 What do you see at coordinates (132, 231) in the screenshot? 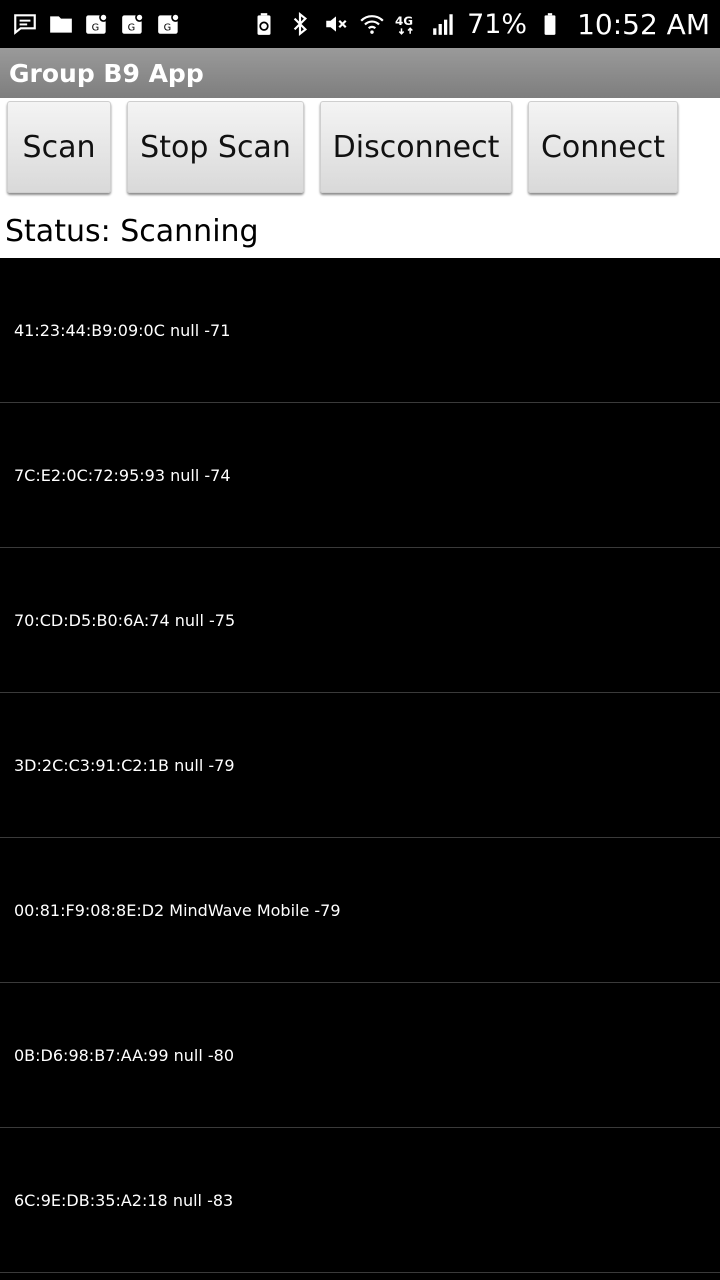
I see `status-text: Status: Scanning` at bounding box center [132, 231].